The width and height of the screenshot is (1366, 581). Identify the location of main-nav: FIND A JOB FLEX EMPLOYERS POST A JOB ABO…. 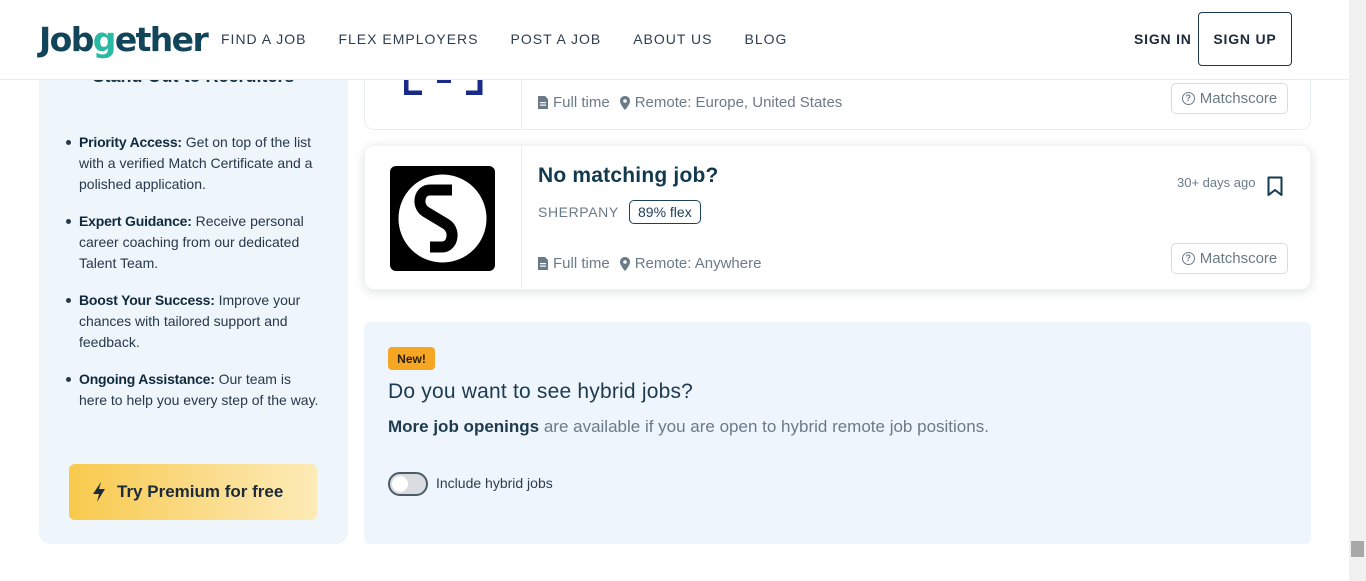
(520, 39).